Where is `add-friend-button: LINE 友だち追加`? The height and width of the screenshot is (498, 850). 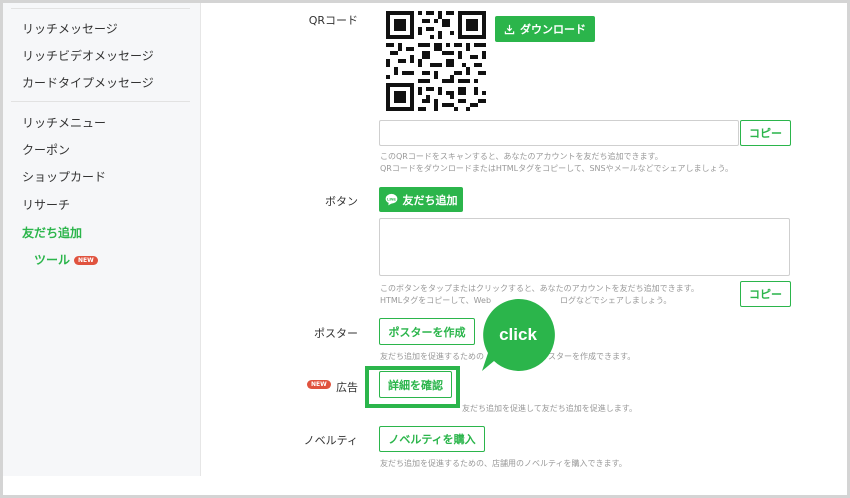 add-friend-button: LINE 友だち追加 is located at coordinates (421, 199).